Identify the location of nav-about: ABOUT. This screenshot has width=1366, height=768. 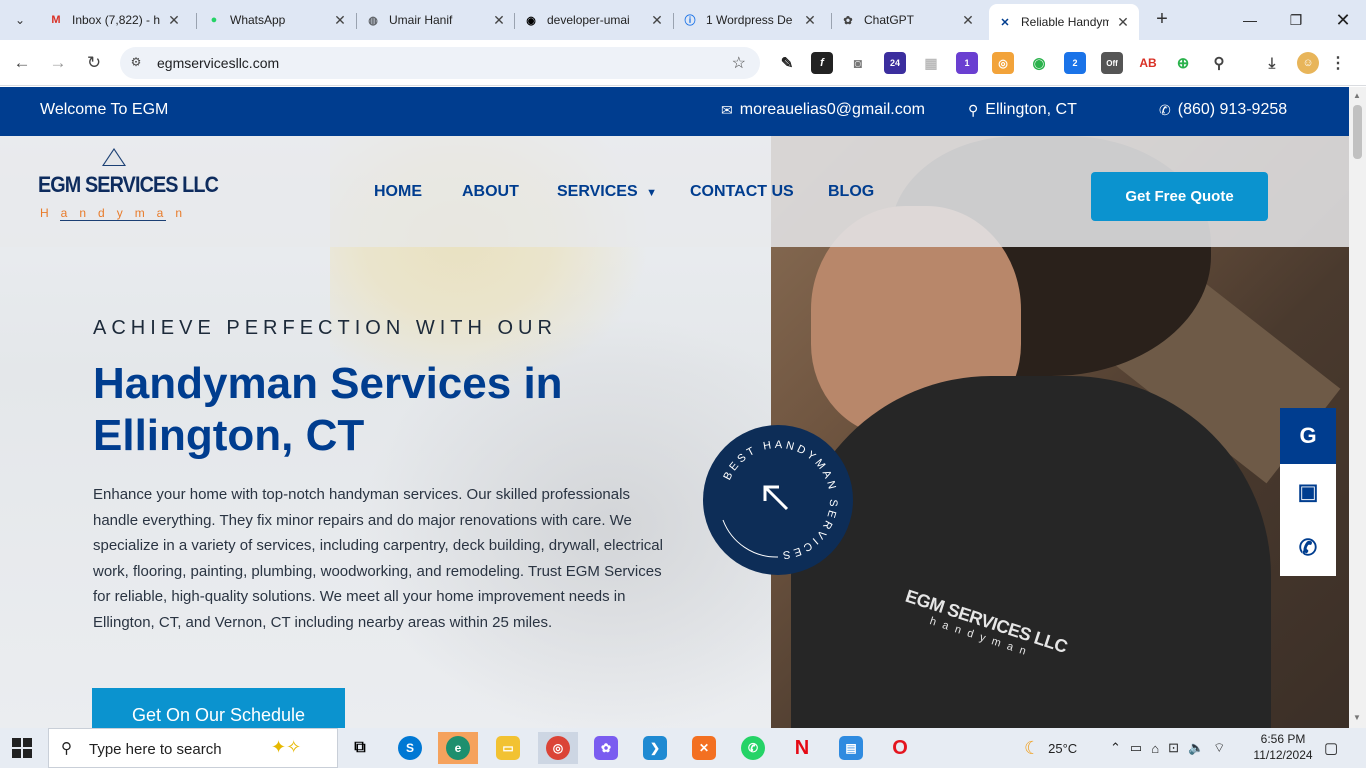
(490, 192).